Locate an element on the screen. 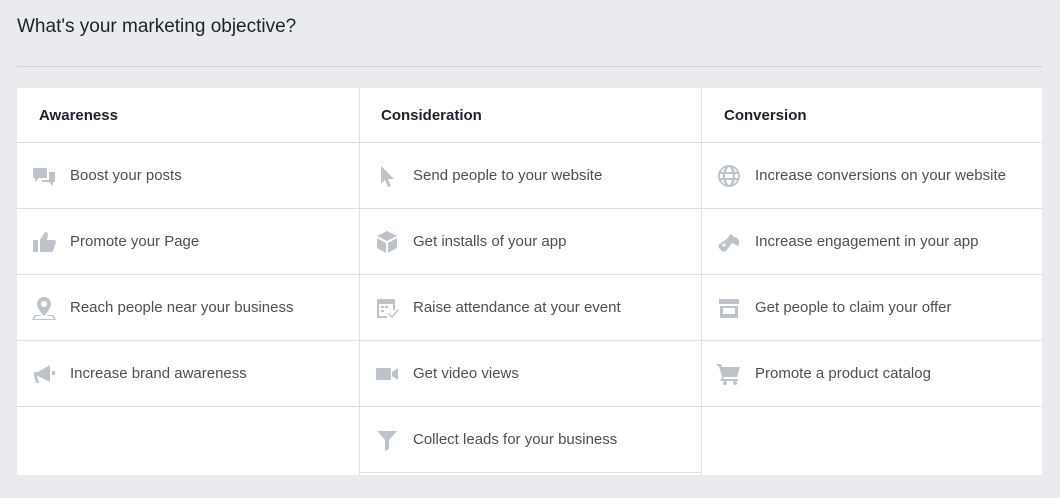  thumbs-up-icon is located at coordinates (44, 242).